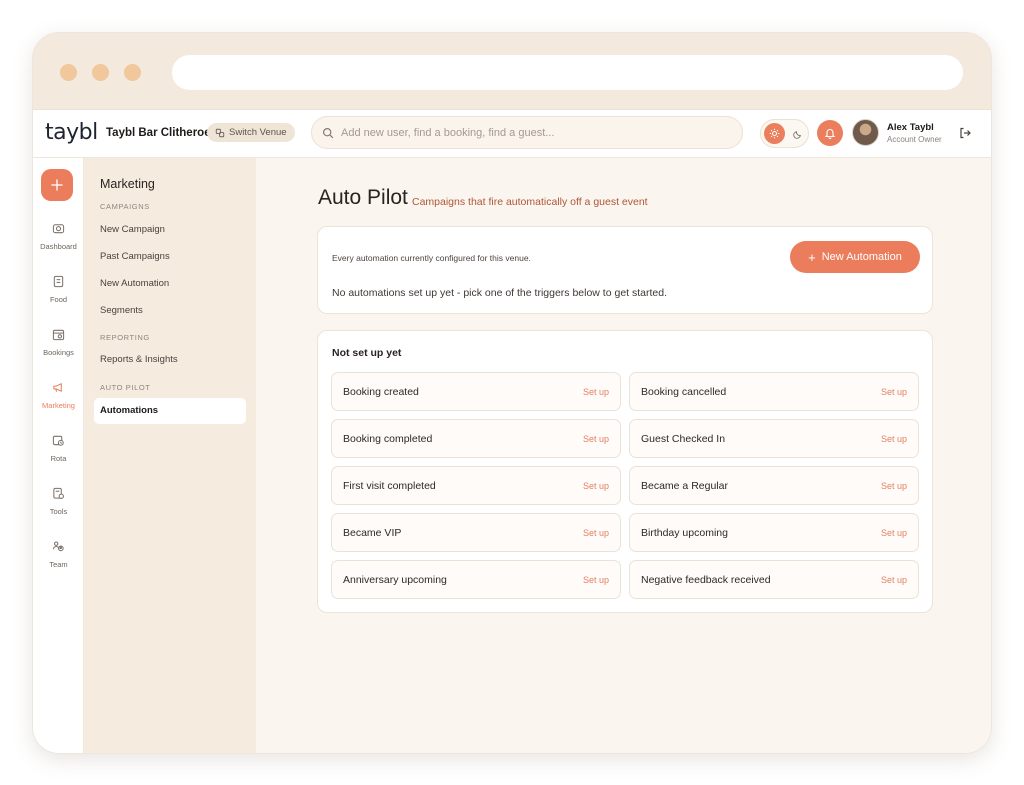 Image resolution: width=1024 pixels, height=785 pixels. Describe the element at coordinates (684, 486) in the screenshot. I see `trigger-label: Became a Regular` at that location.